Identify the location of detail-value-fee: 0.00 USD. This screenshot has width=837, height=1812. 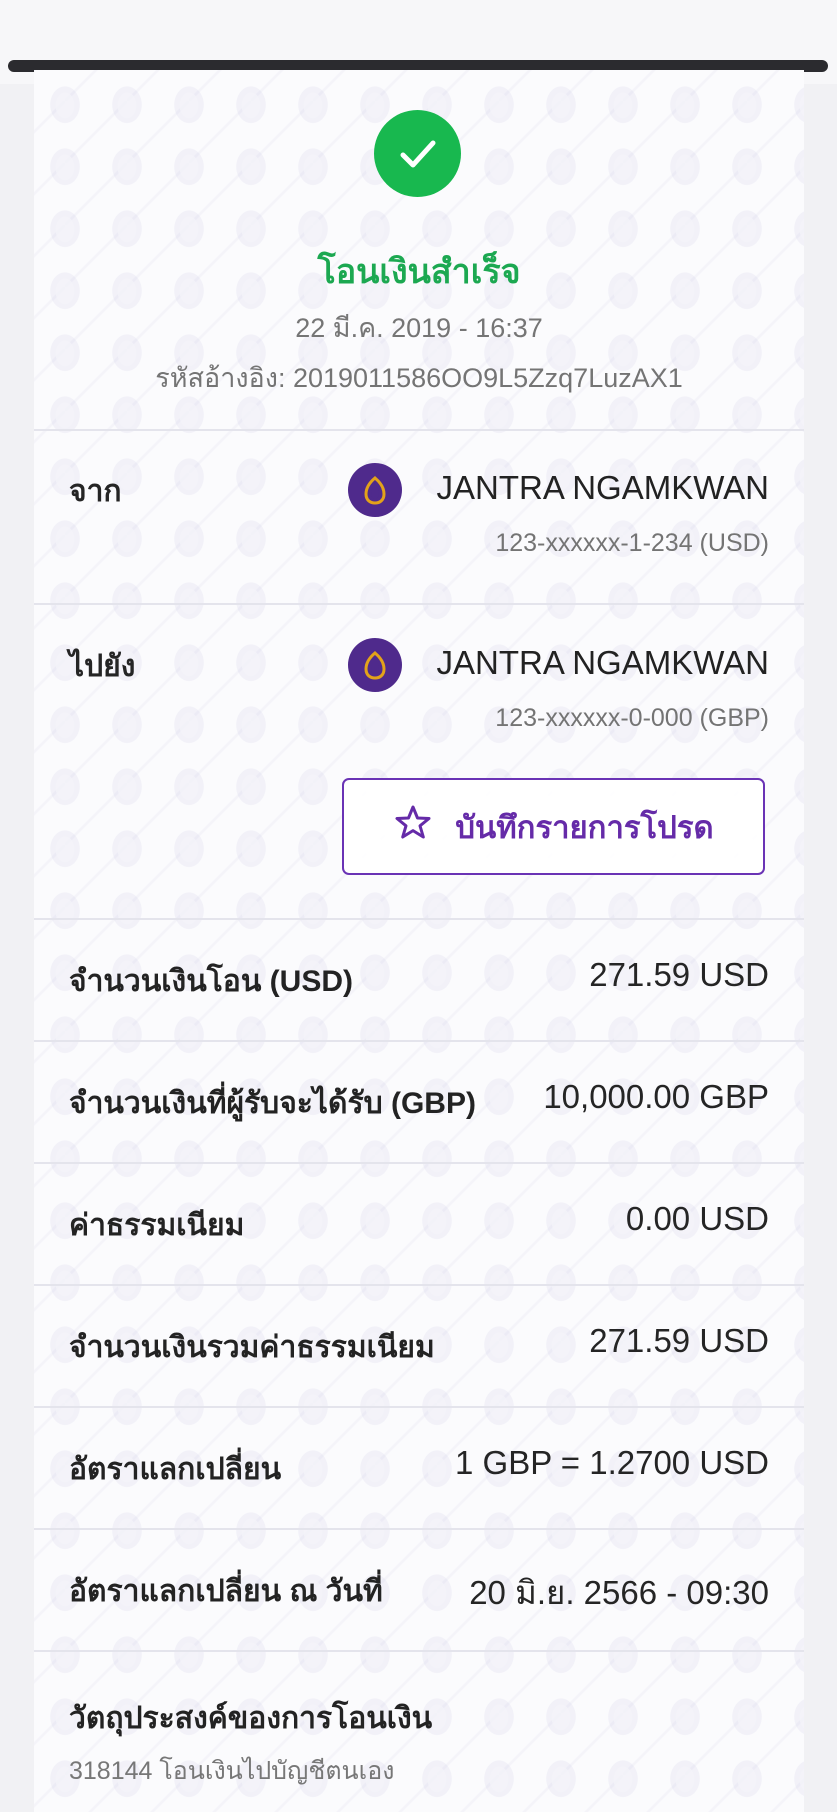
(697, 1218).